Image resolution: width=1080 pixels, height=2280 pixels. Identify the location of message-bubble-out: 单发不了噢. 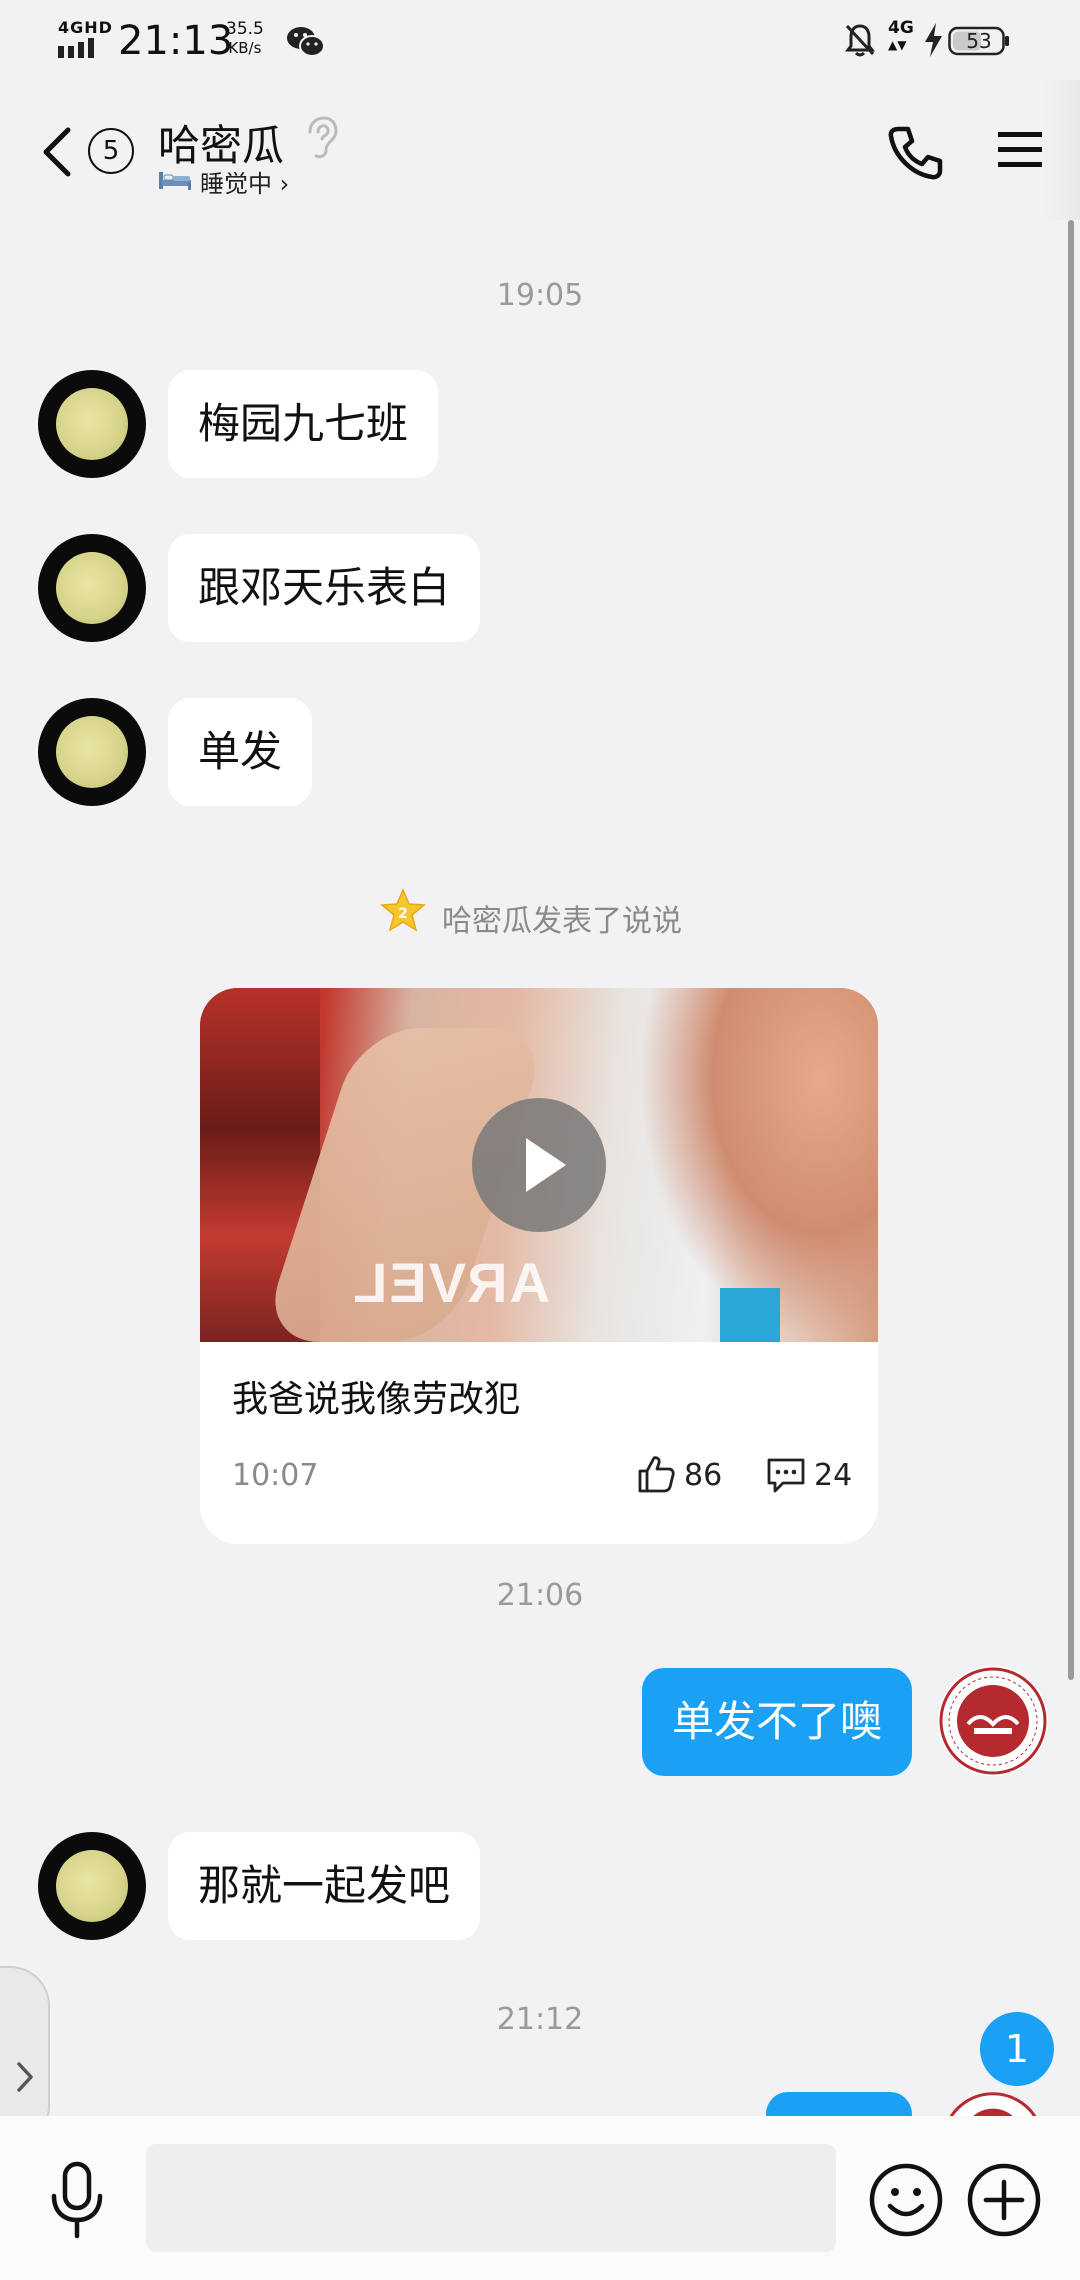
(776, 1722).